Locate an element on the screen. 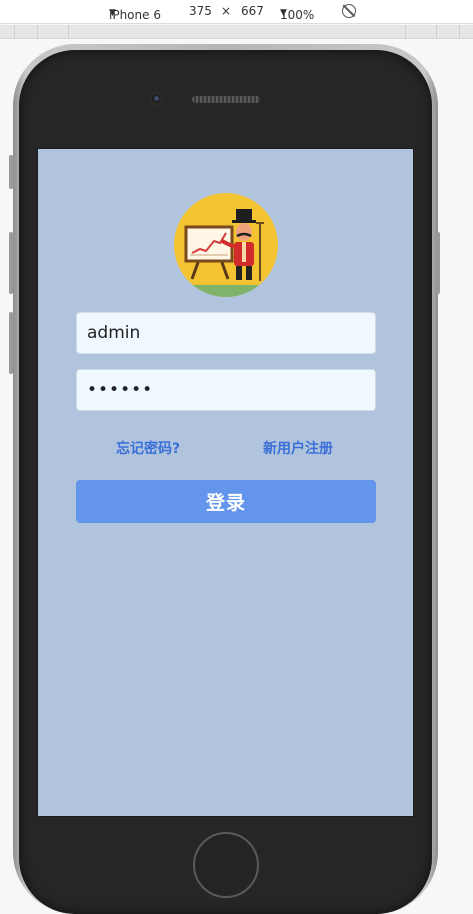  volume-up-button is located at coordinates (11, 263).